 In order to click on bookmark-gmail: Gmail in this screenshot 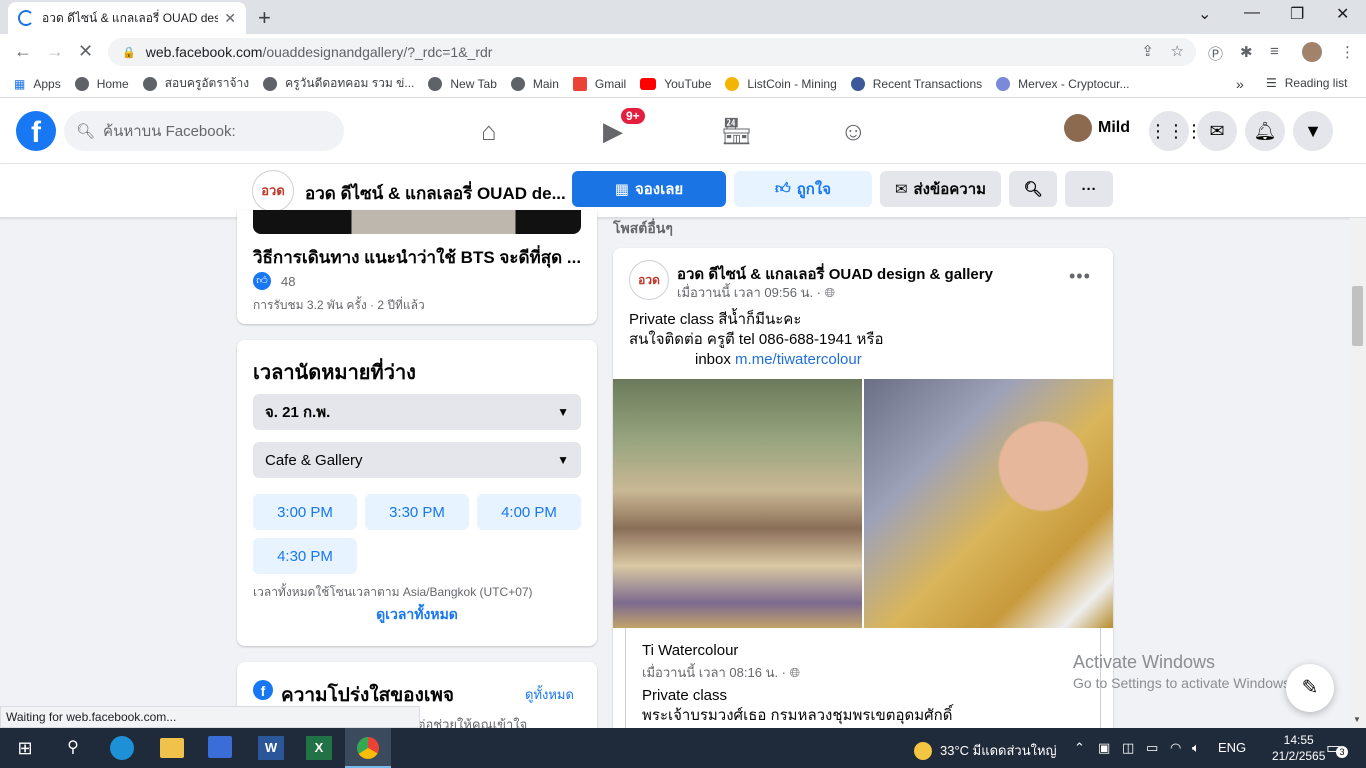, I will do `click(599, 83)`.